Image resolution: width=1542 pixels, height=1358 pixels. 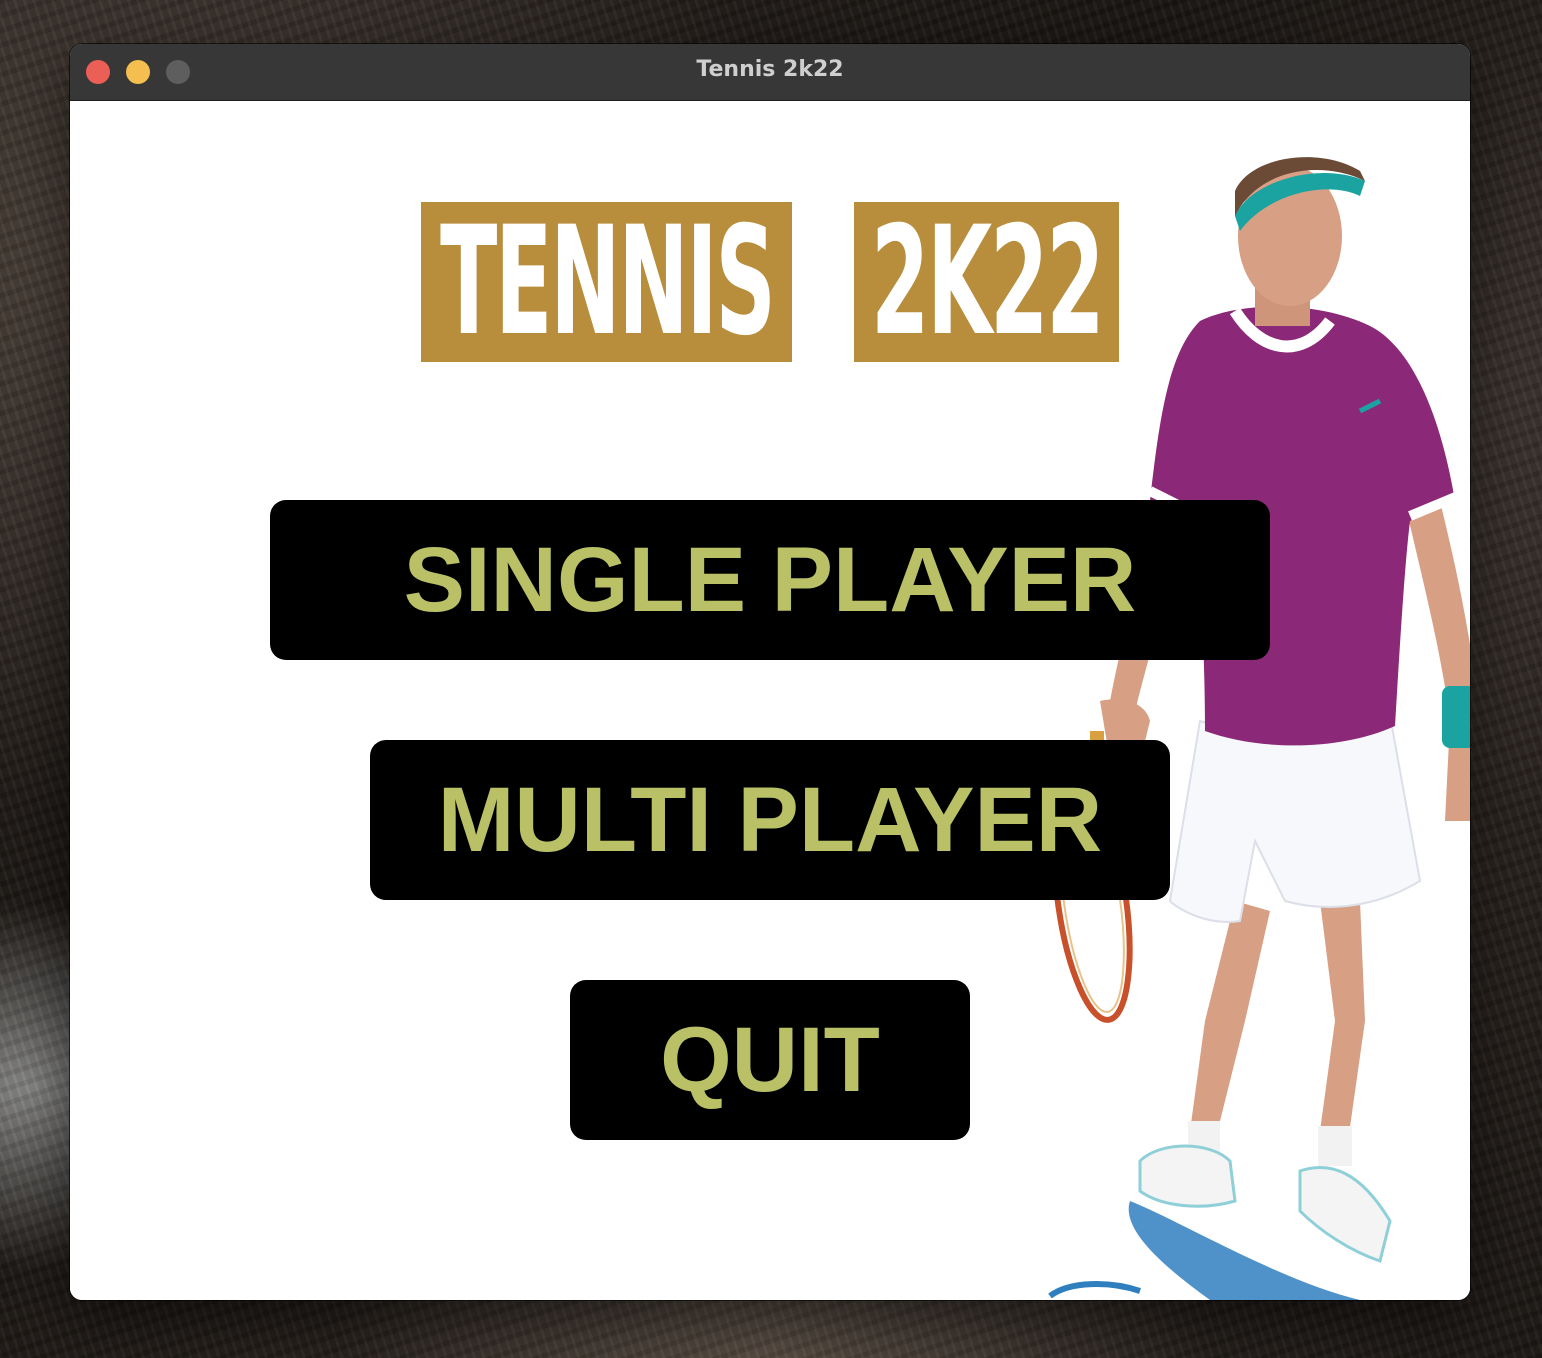 I want to click on logo-word-tennis: TENNIS, so click(x=606, y=282).